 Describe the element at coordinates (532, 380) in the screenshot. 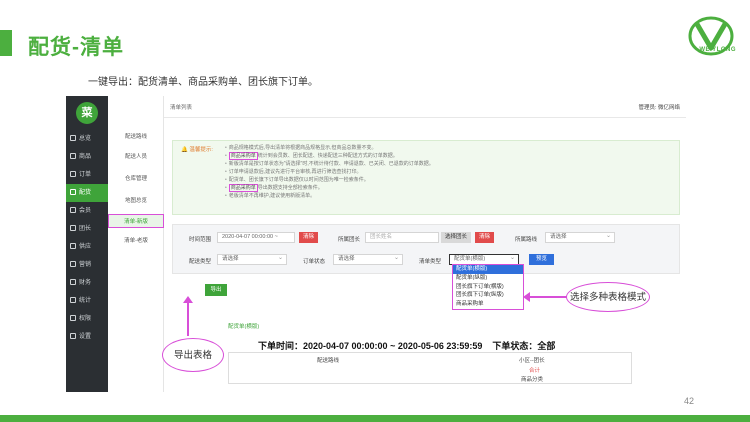

I see `col-category: 商品分类` at that location.